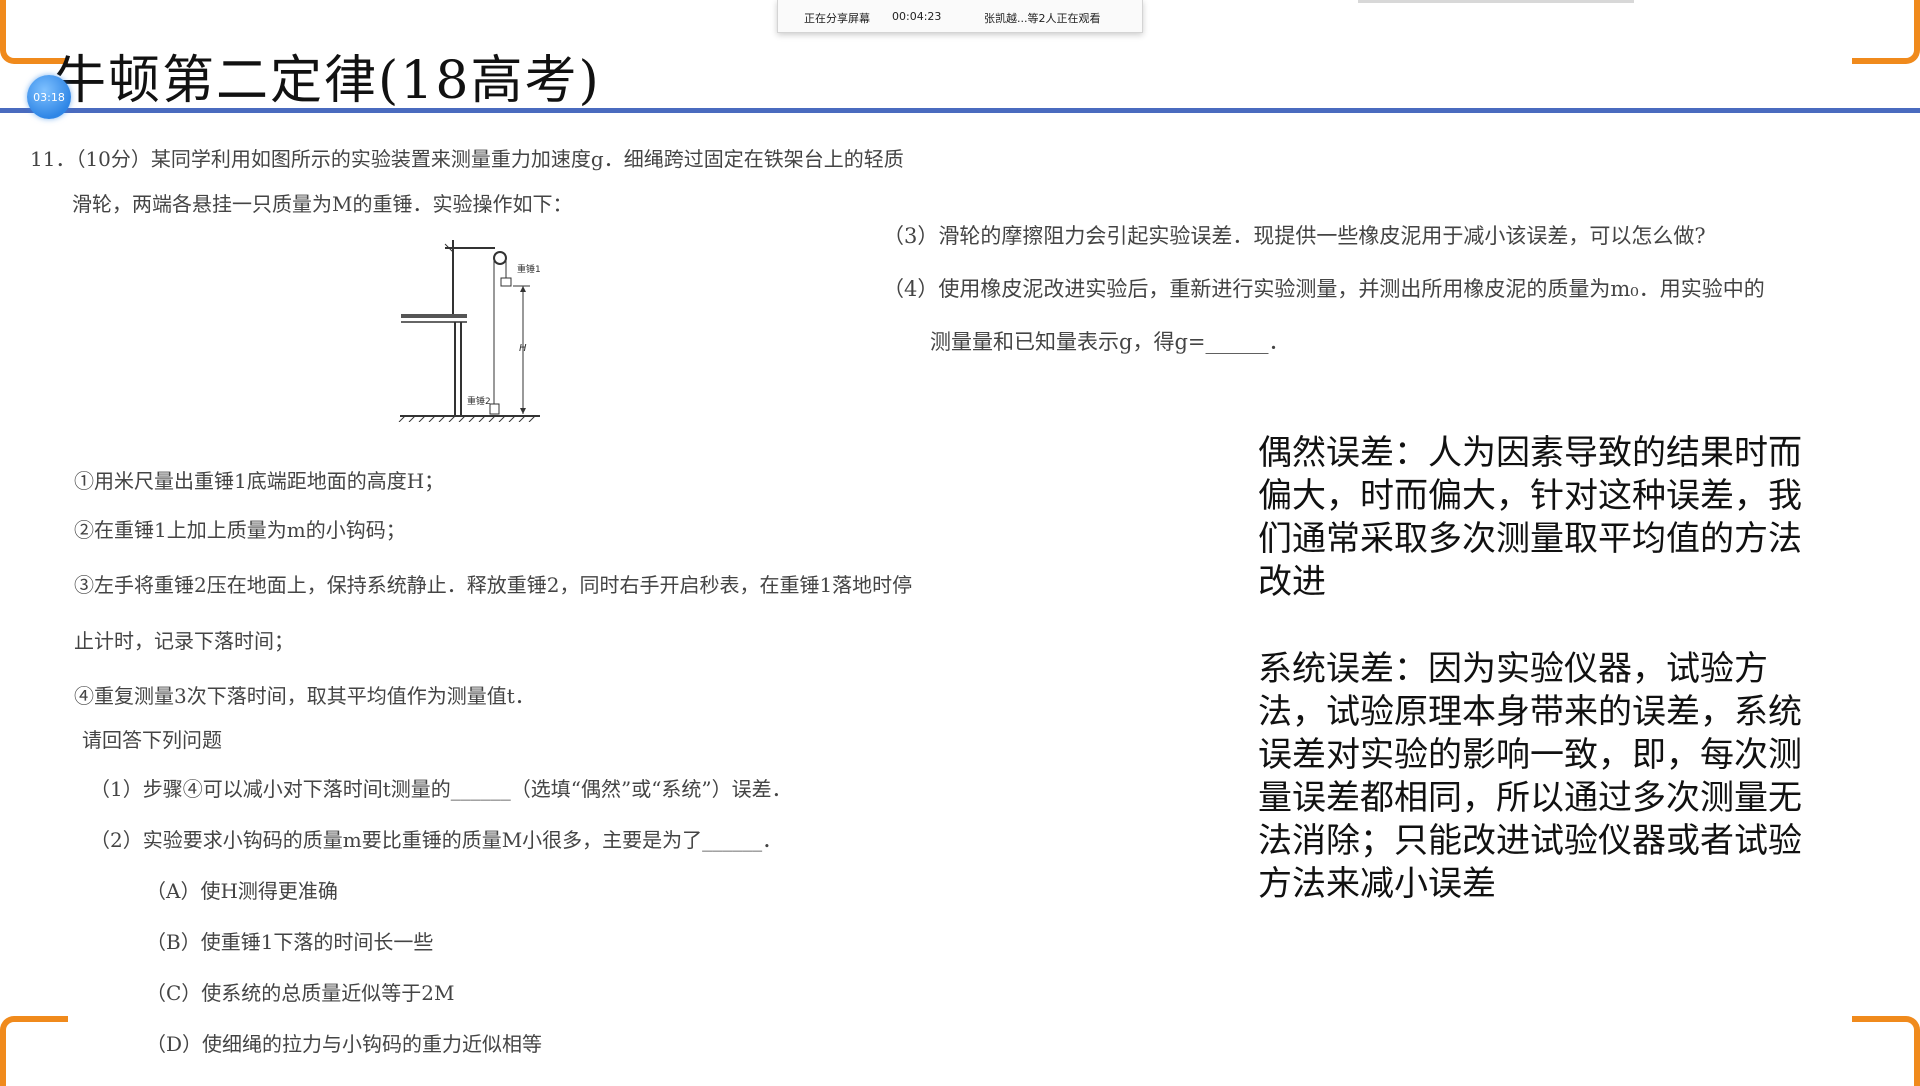 The image size is (1920, 1086). What do you see at coordinates (1294, 236) in the screenshot?
I see `question-3: （3）滑轮的摩擦阻力会引起实验误差．现提供一些橡皮泥用于减小该误差，可以怎么做?` at bounding box center [1294, 236].